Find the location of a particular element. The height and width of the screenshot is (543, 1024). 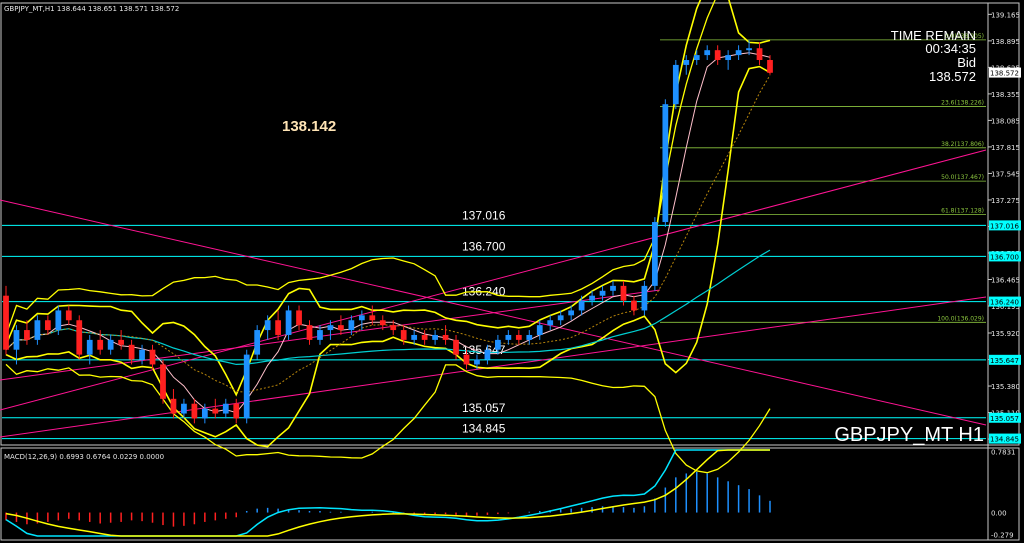

macd-axis-label: 0.00 is located at coordinates (999, 514).